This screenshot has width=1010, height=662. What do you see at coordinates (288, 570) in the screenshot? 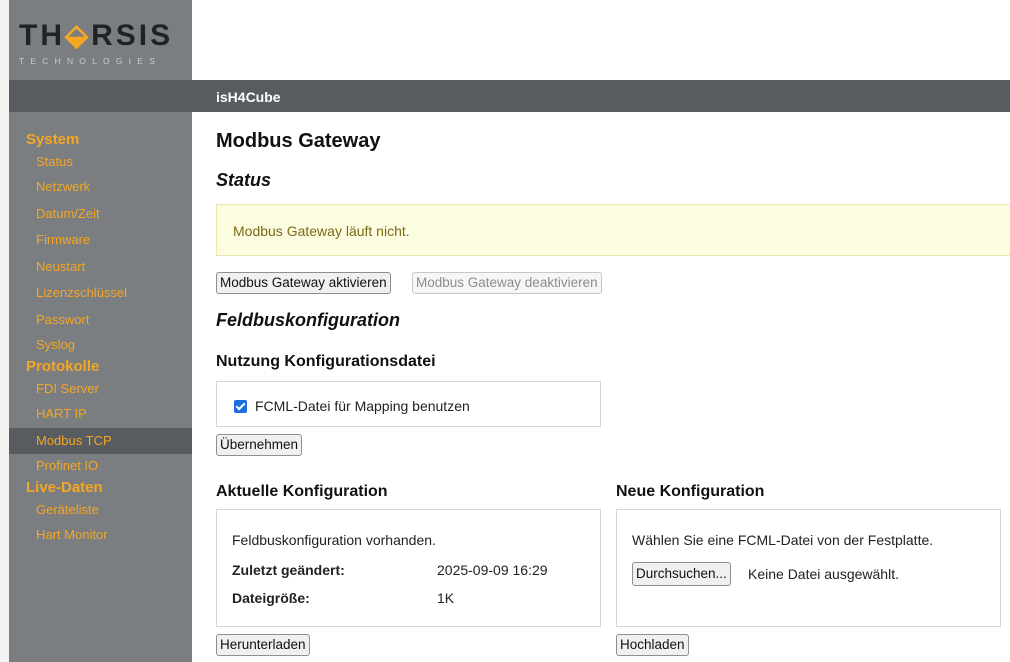
I see `last-changed-label: Zuletzt geändert:` at bounding box center [288, 570].